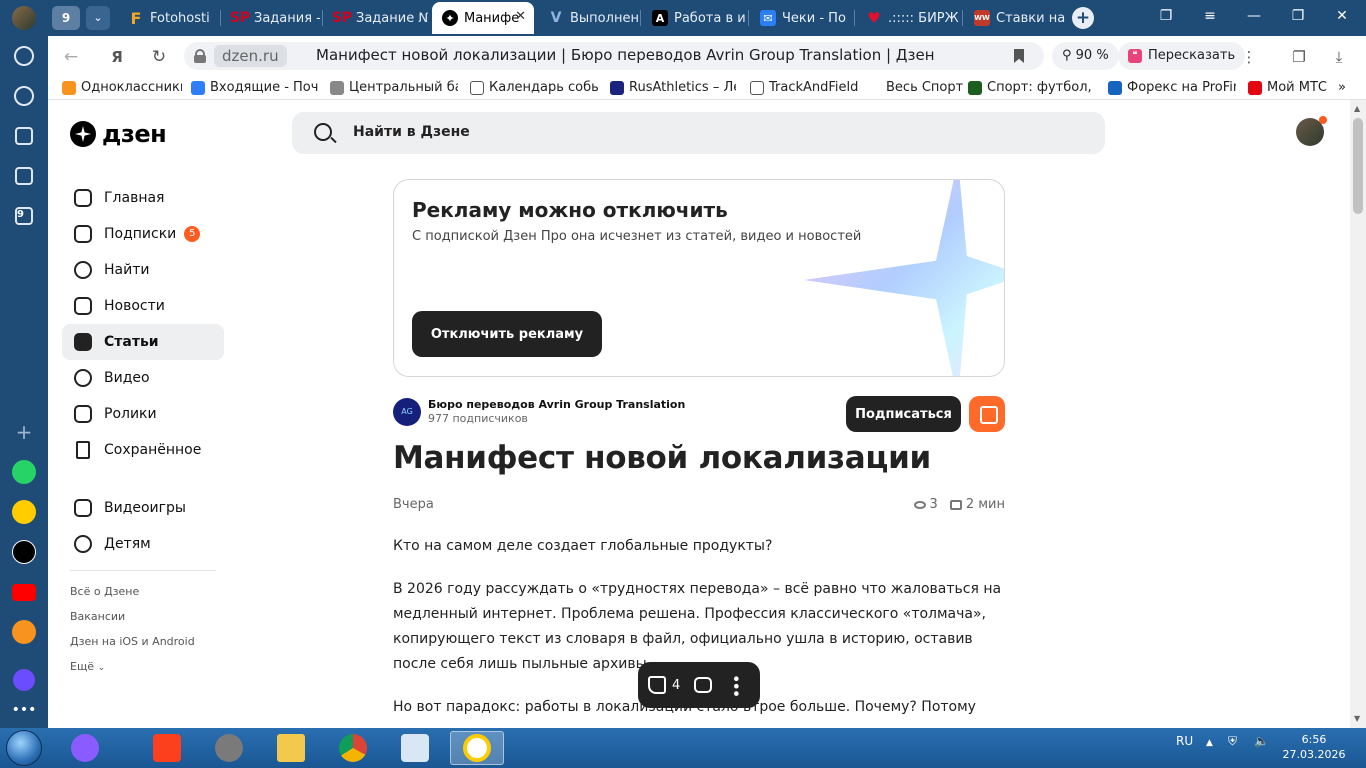 The image size is (1366, 768). I want to click on clock: 6:56 27.03.2026, so click(1314, 747).